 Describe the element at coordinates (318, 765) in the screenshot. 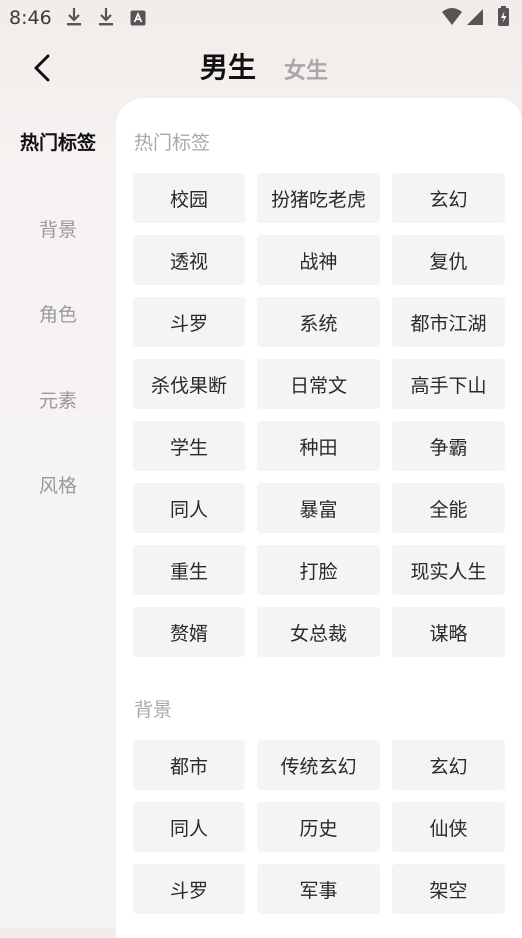

I see `tag-chip: 传统玄幻` at that location.